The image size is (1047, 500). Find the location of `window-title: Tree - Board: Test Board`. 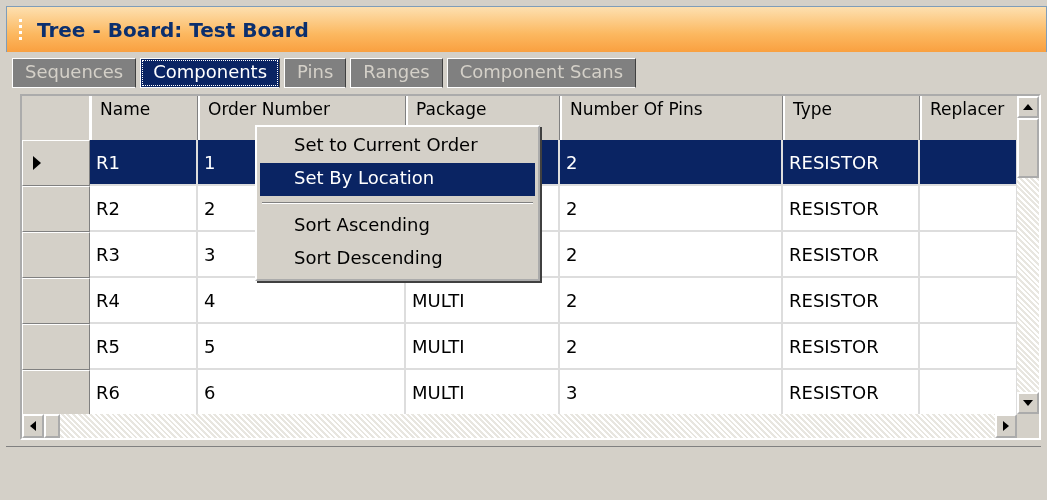

window-title: Tree - Board: Test Board is located at coordinates (173, 29).